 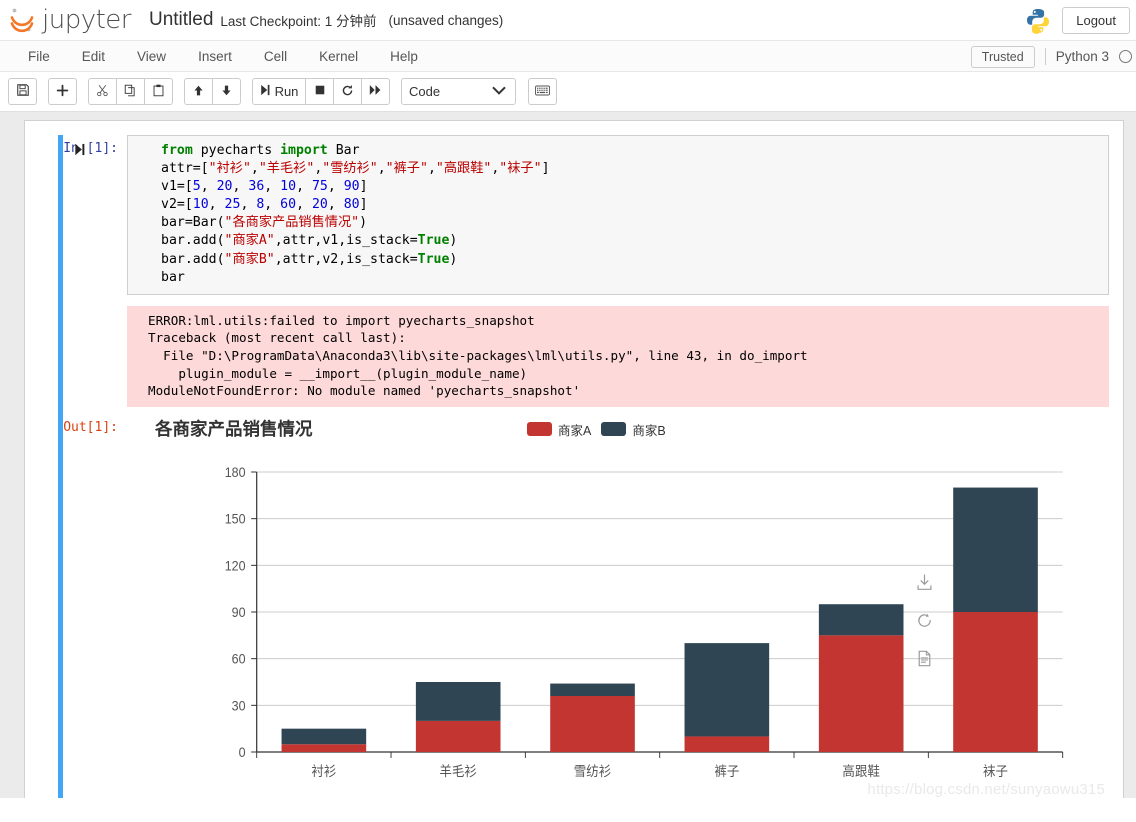 What do you see at coordinates (568, 92) in the screenshot?
I see `notebook-toolbar: Run Code` at bounding box center [568, 92].